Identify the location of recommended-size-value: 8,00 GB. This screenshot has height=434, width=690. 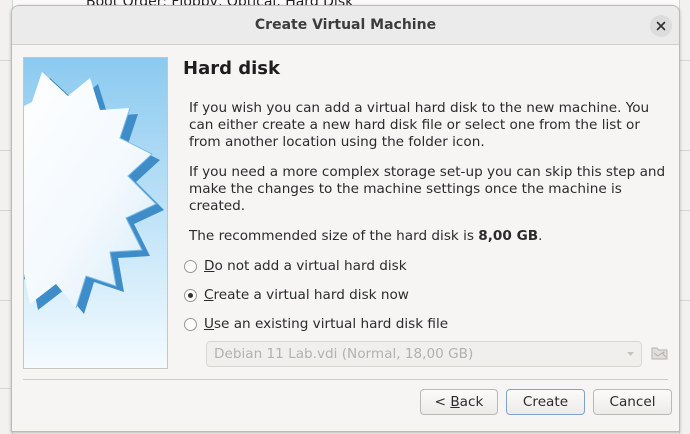
(508, 236).